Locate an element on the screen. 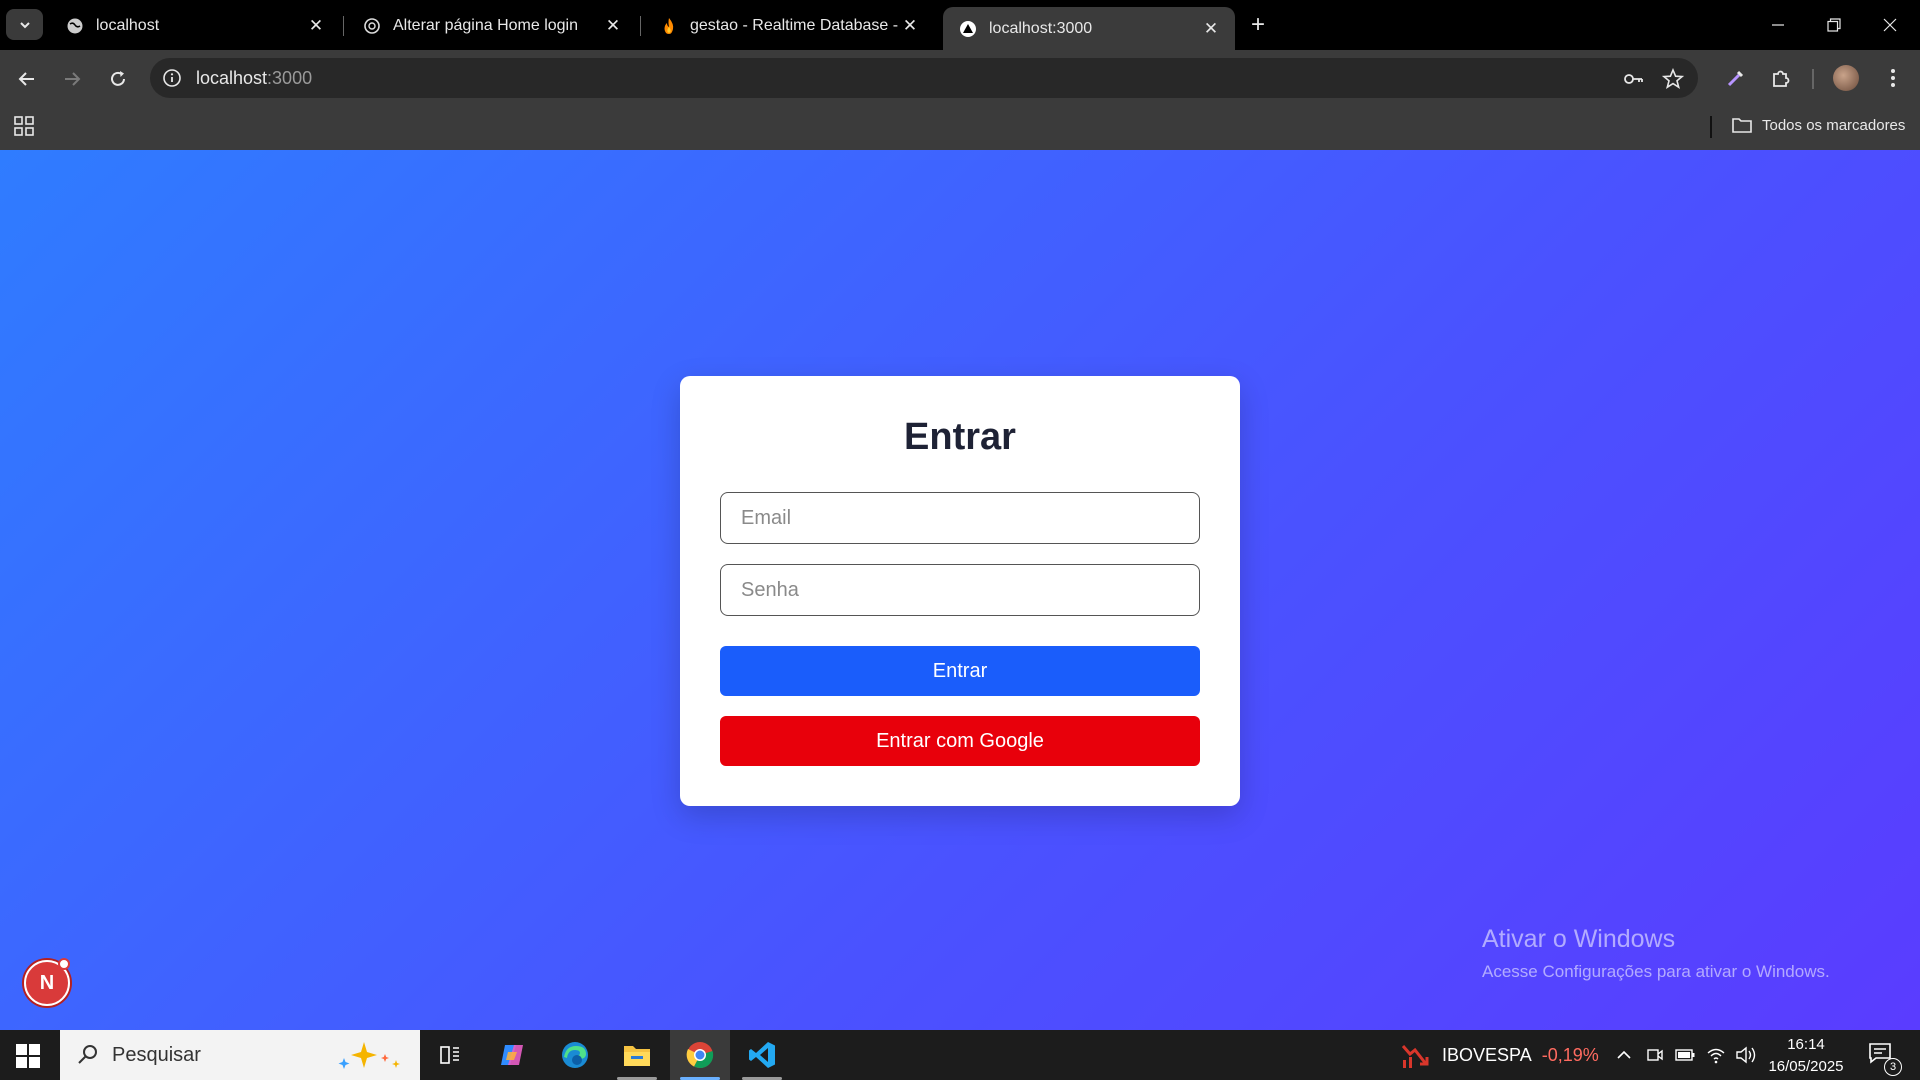 This screenshot has width=1920, height=1080. wifi-icon is located at coordinates (1716, 1056).